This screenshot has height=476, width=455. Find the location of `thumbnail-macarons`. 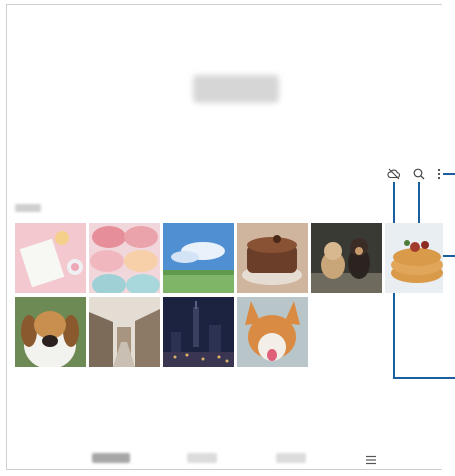

thumbnail-macarons is located at coordinates (124, 258).